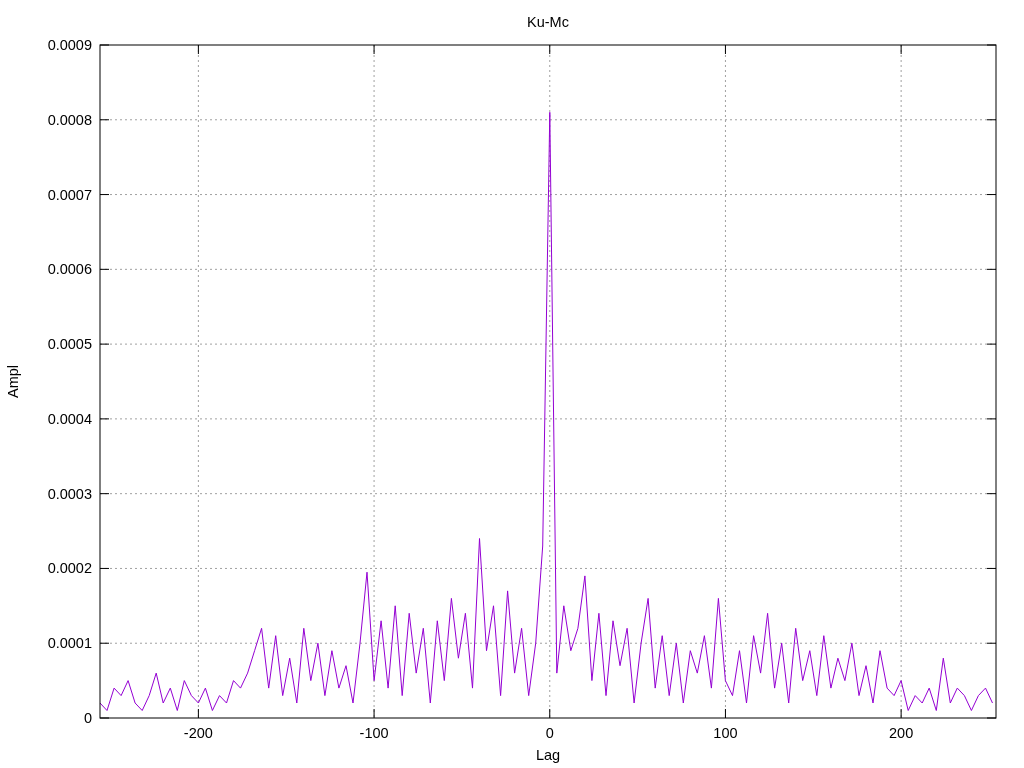 The height and width of the screenshot is (768, 1024). What do you see at coordinates (69, 493) in the screenshot?
I see `axis-label: 0.0003` at bounding box center [69, 493].